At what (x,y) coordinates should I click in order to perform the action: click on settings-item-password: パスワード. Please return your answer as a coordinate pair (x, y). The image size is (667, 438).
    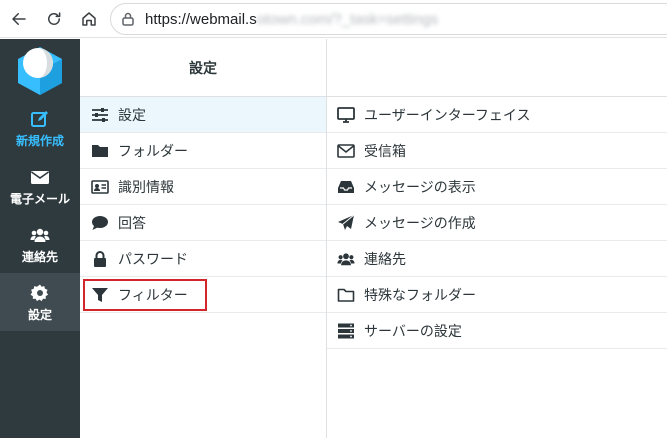
    Looking at the image, I should click on (203, 259).